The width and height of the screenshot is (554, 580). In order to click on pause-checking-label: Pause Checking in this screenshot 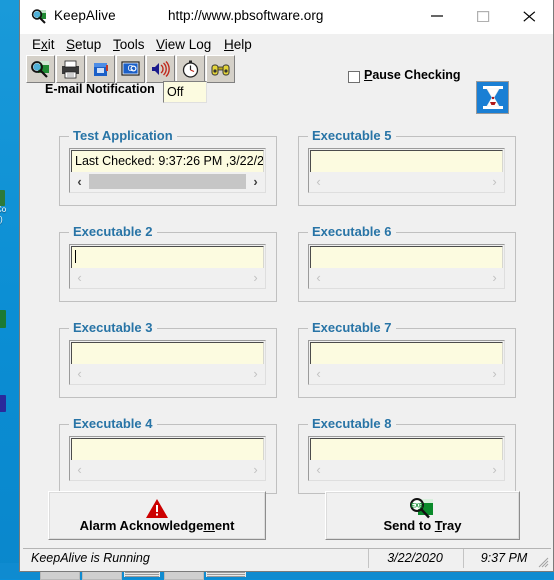, I will do `click(412, 75)`.